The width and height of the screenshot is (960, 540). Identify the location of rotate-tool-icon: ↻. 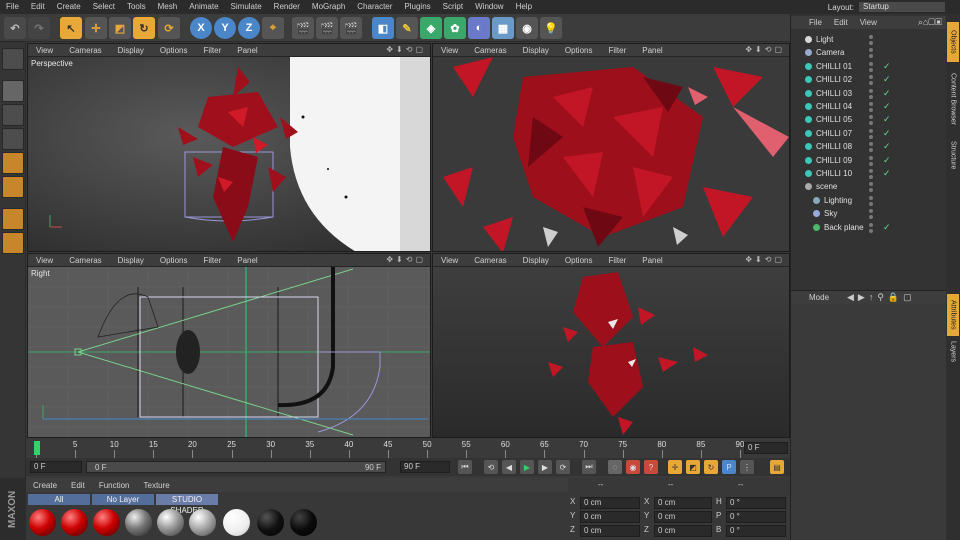
(144, 28).